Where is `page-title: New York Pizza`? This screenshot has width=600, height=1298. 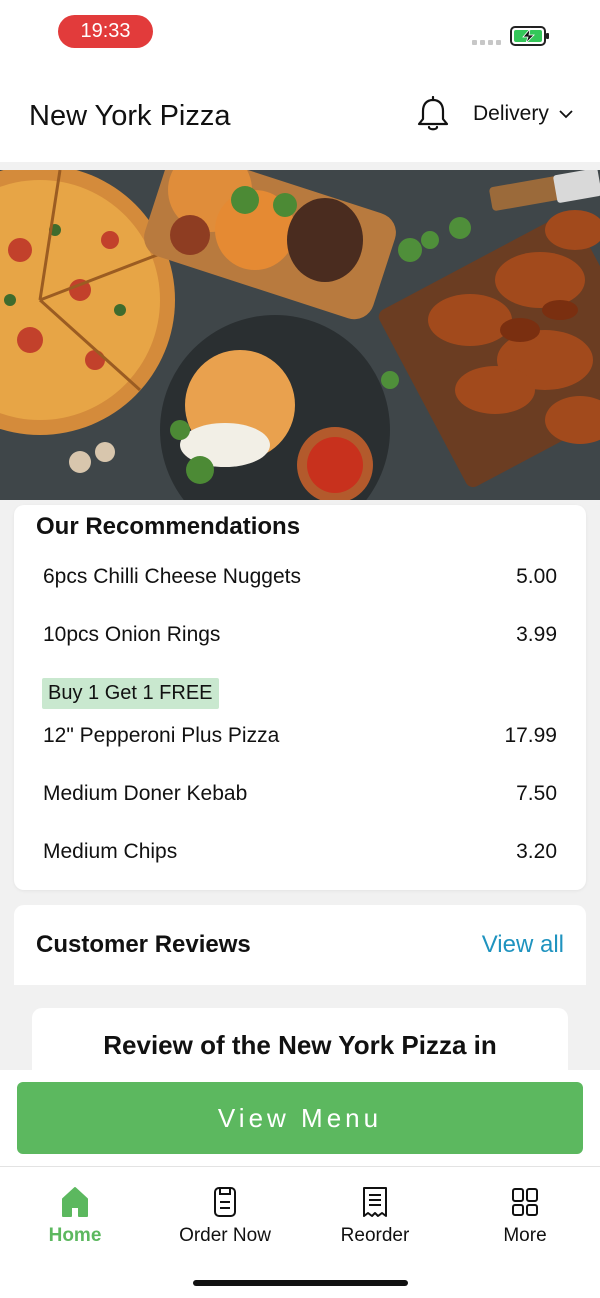 page-title: New York Pizza is located at coordinates (130, 116).